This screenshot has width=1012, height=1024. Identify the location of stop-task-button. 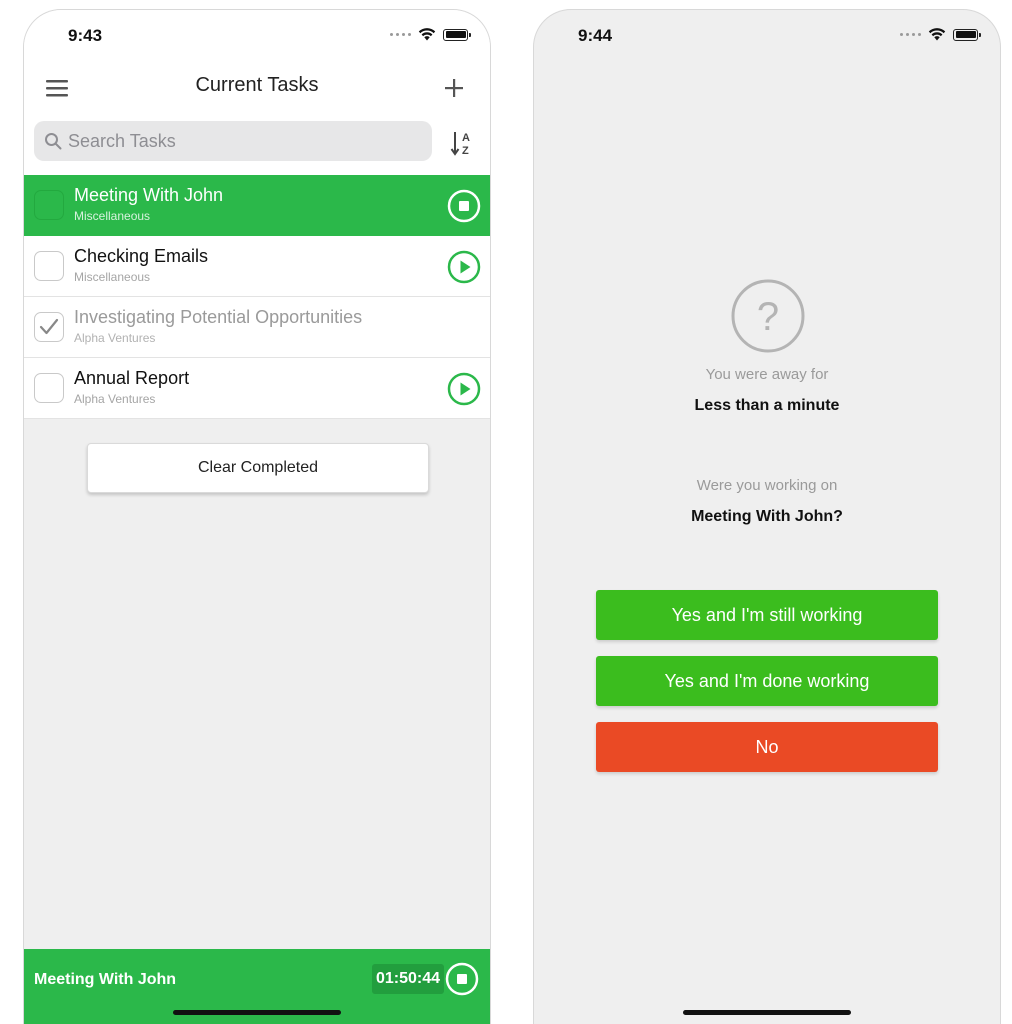
(464, 206).